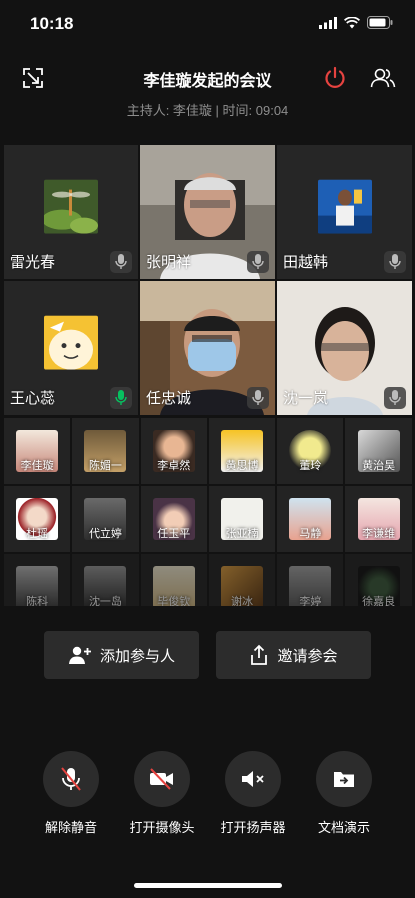 This screenshot has height=898, width=415. Describe the element at coordinates (208, 885) in the screenshot. I see `home-indicator` at that location.